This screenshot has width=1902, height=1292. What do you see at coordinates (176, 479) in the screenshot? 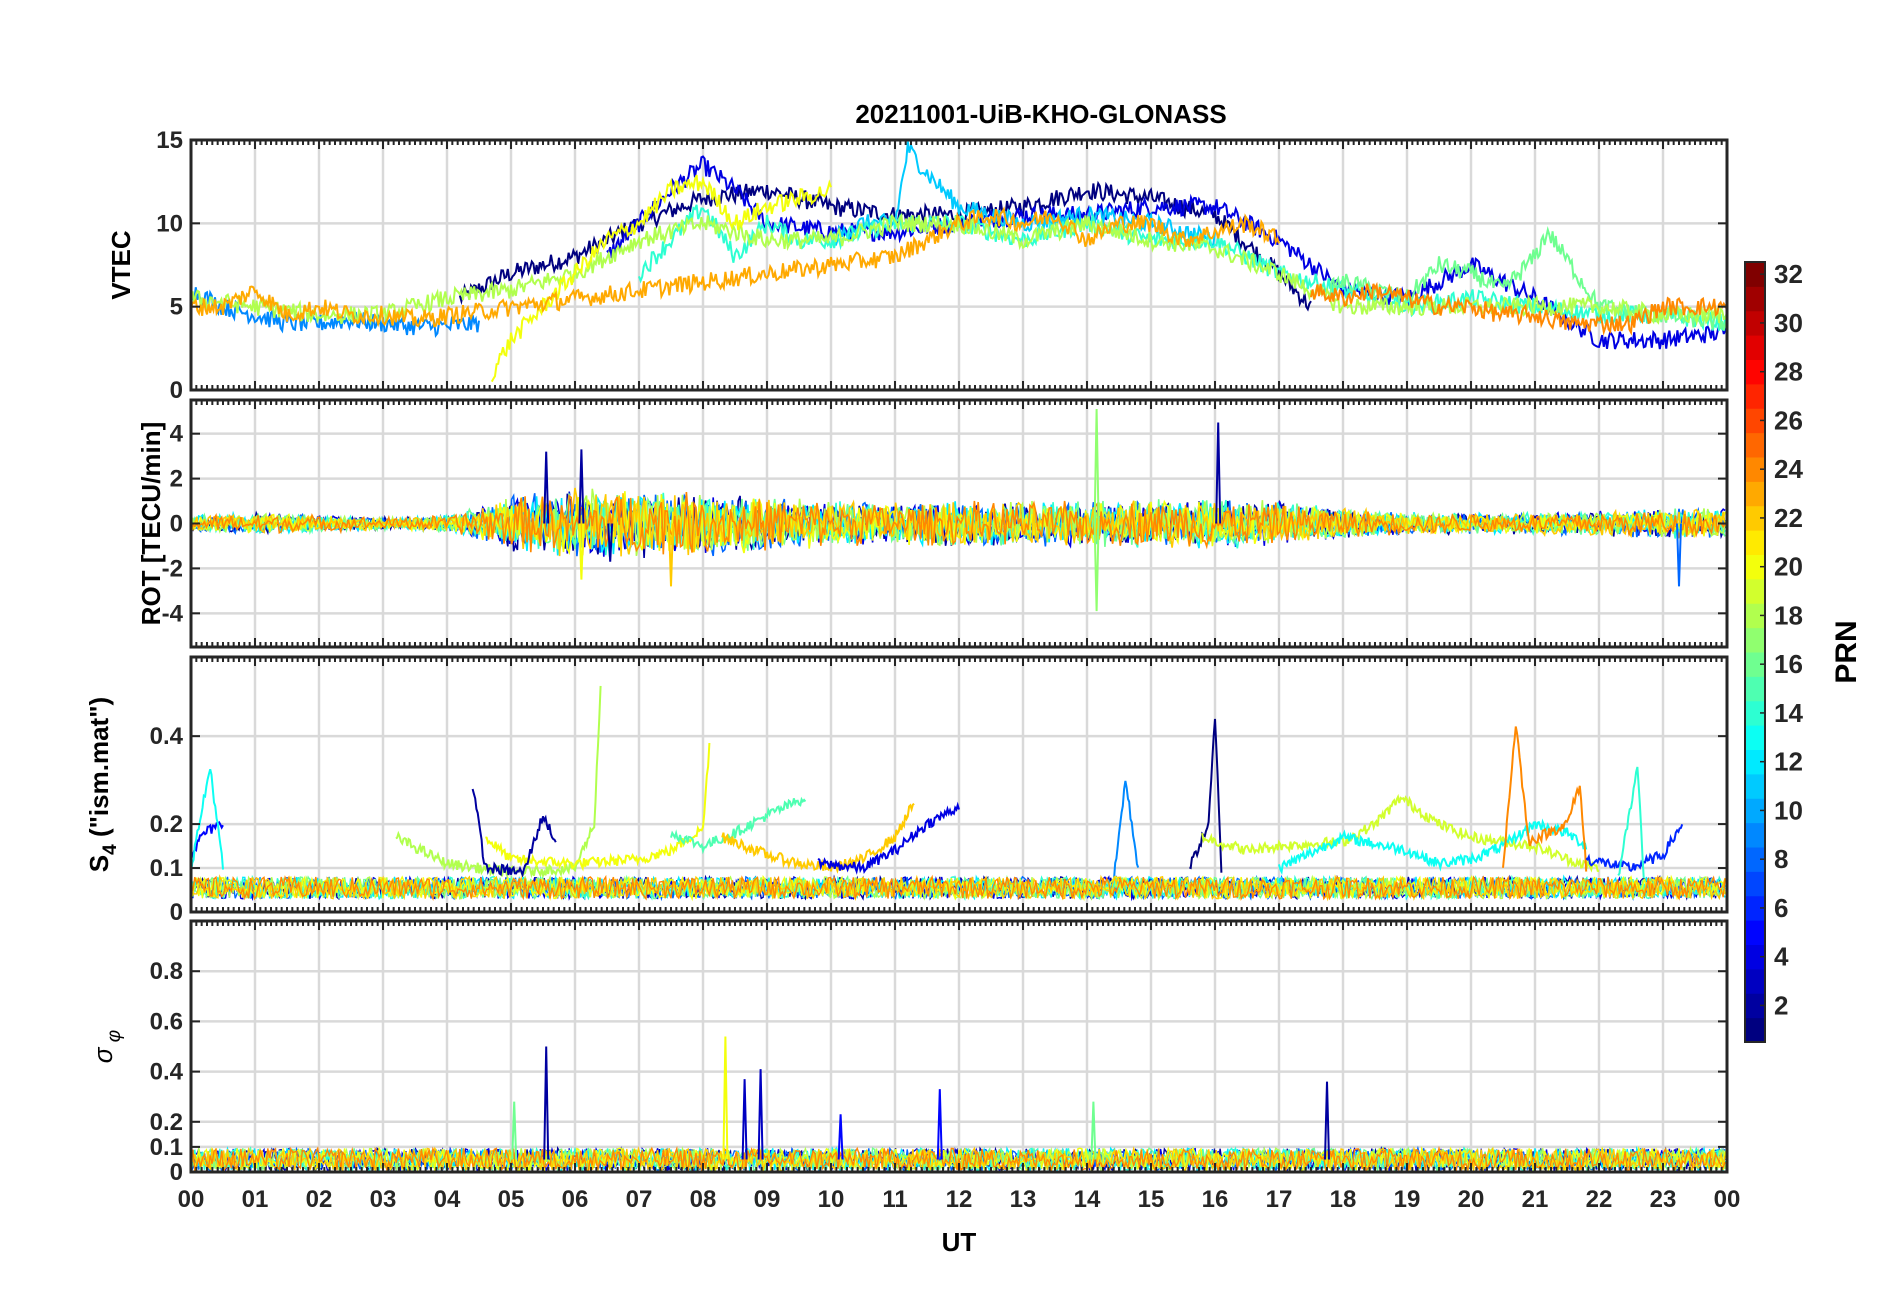
I see `y-tick-label: 2` at bounding box center [176, 479].